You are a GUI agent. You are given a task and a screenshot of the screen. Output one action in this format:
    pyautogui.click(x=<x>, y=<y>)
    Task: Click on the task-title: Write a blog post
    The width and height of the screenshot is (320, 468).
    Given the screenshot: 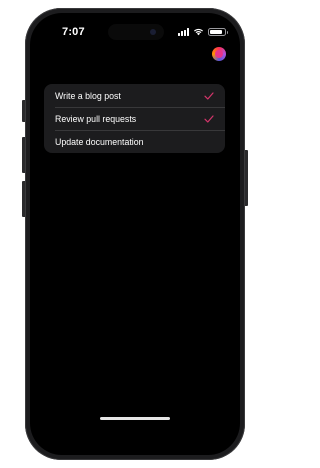 What is the action you would take?
    pyautogui.click(x=88, y=95)
    